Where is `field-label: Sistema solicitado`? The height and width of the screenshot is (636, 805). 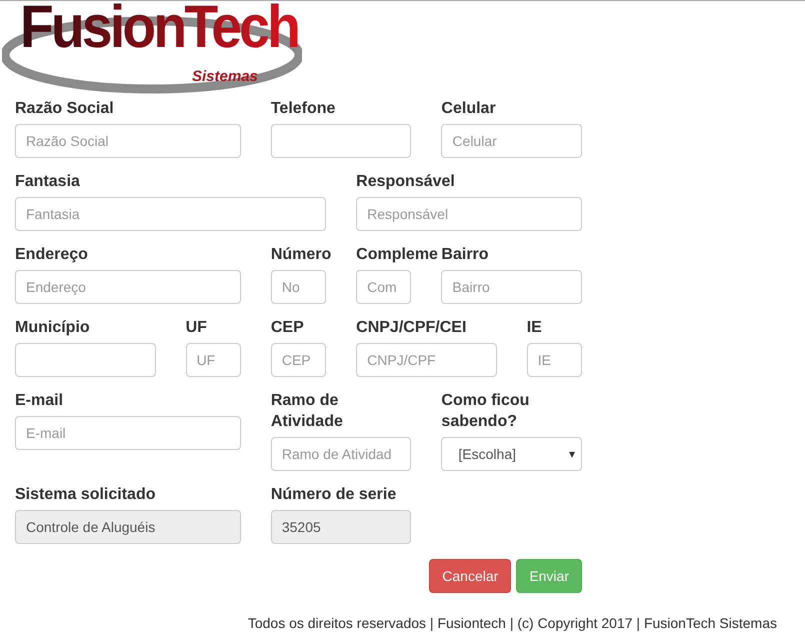 field-label: Sistema solicitado is located at coordinates (85, 495).